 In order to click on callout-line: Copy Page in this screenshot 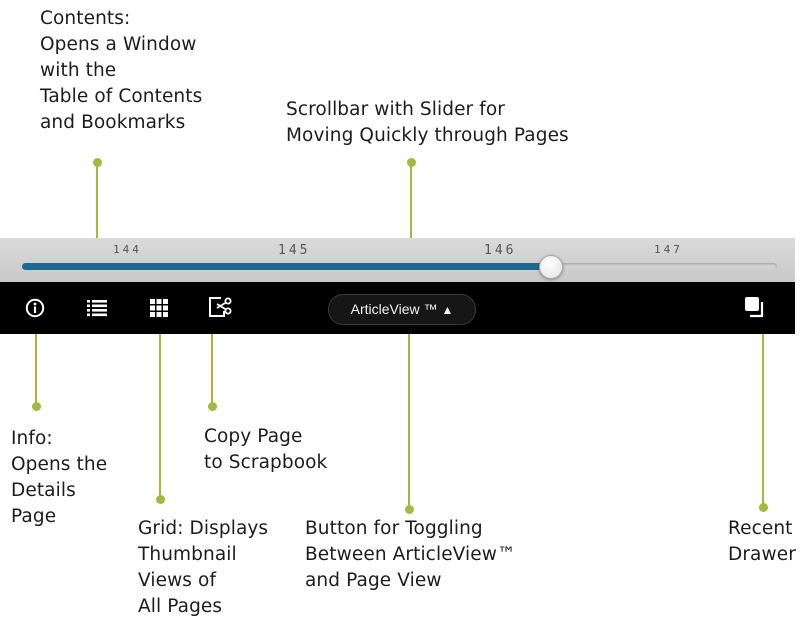, I will do `click(253, 436)`.